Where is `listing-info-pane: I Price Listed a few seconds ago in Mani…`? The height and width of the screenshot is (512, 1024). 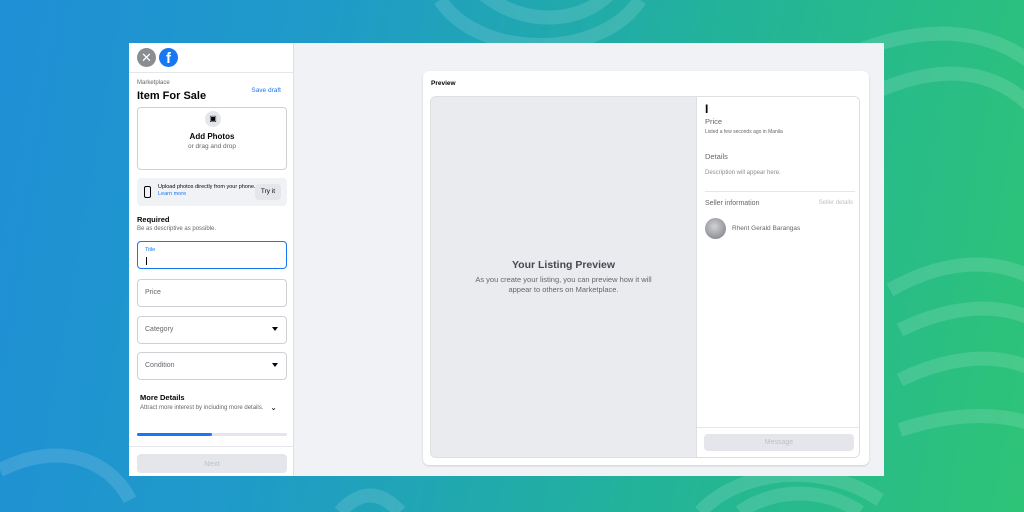 listing-info-pane: I Price Listed a few seconds ago in Mani… is located at coordinates (777, 277).